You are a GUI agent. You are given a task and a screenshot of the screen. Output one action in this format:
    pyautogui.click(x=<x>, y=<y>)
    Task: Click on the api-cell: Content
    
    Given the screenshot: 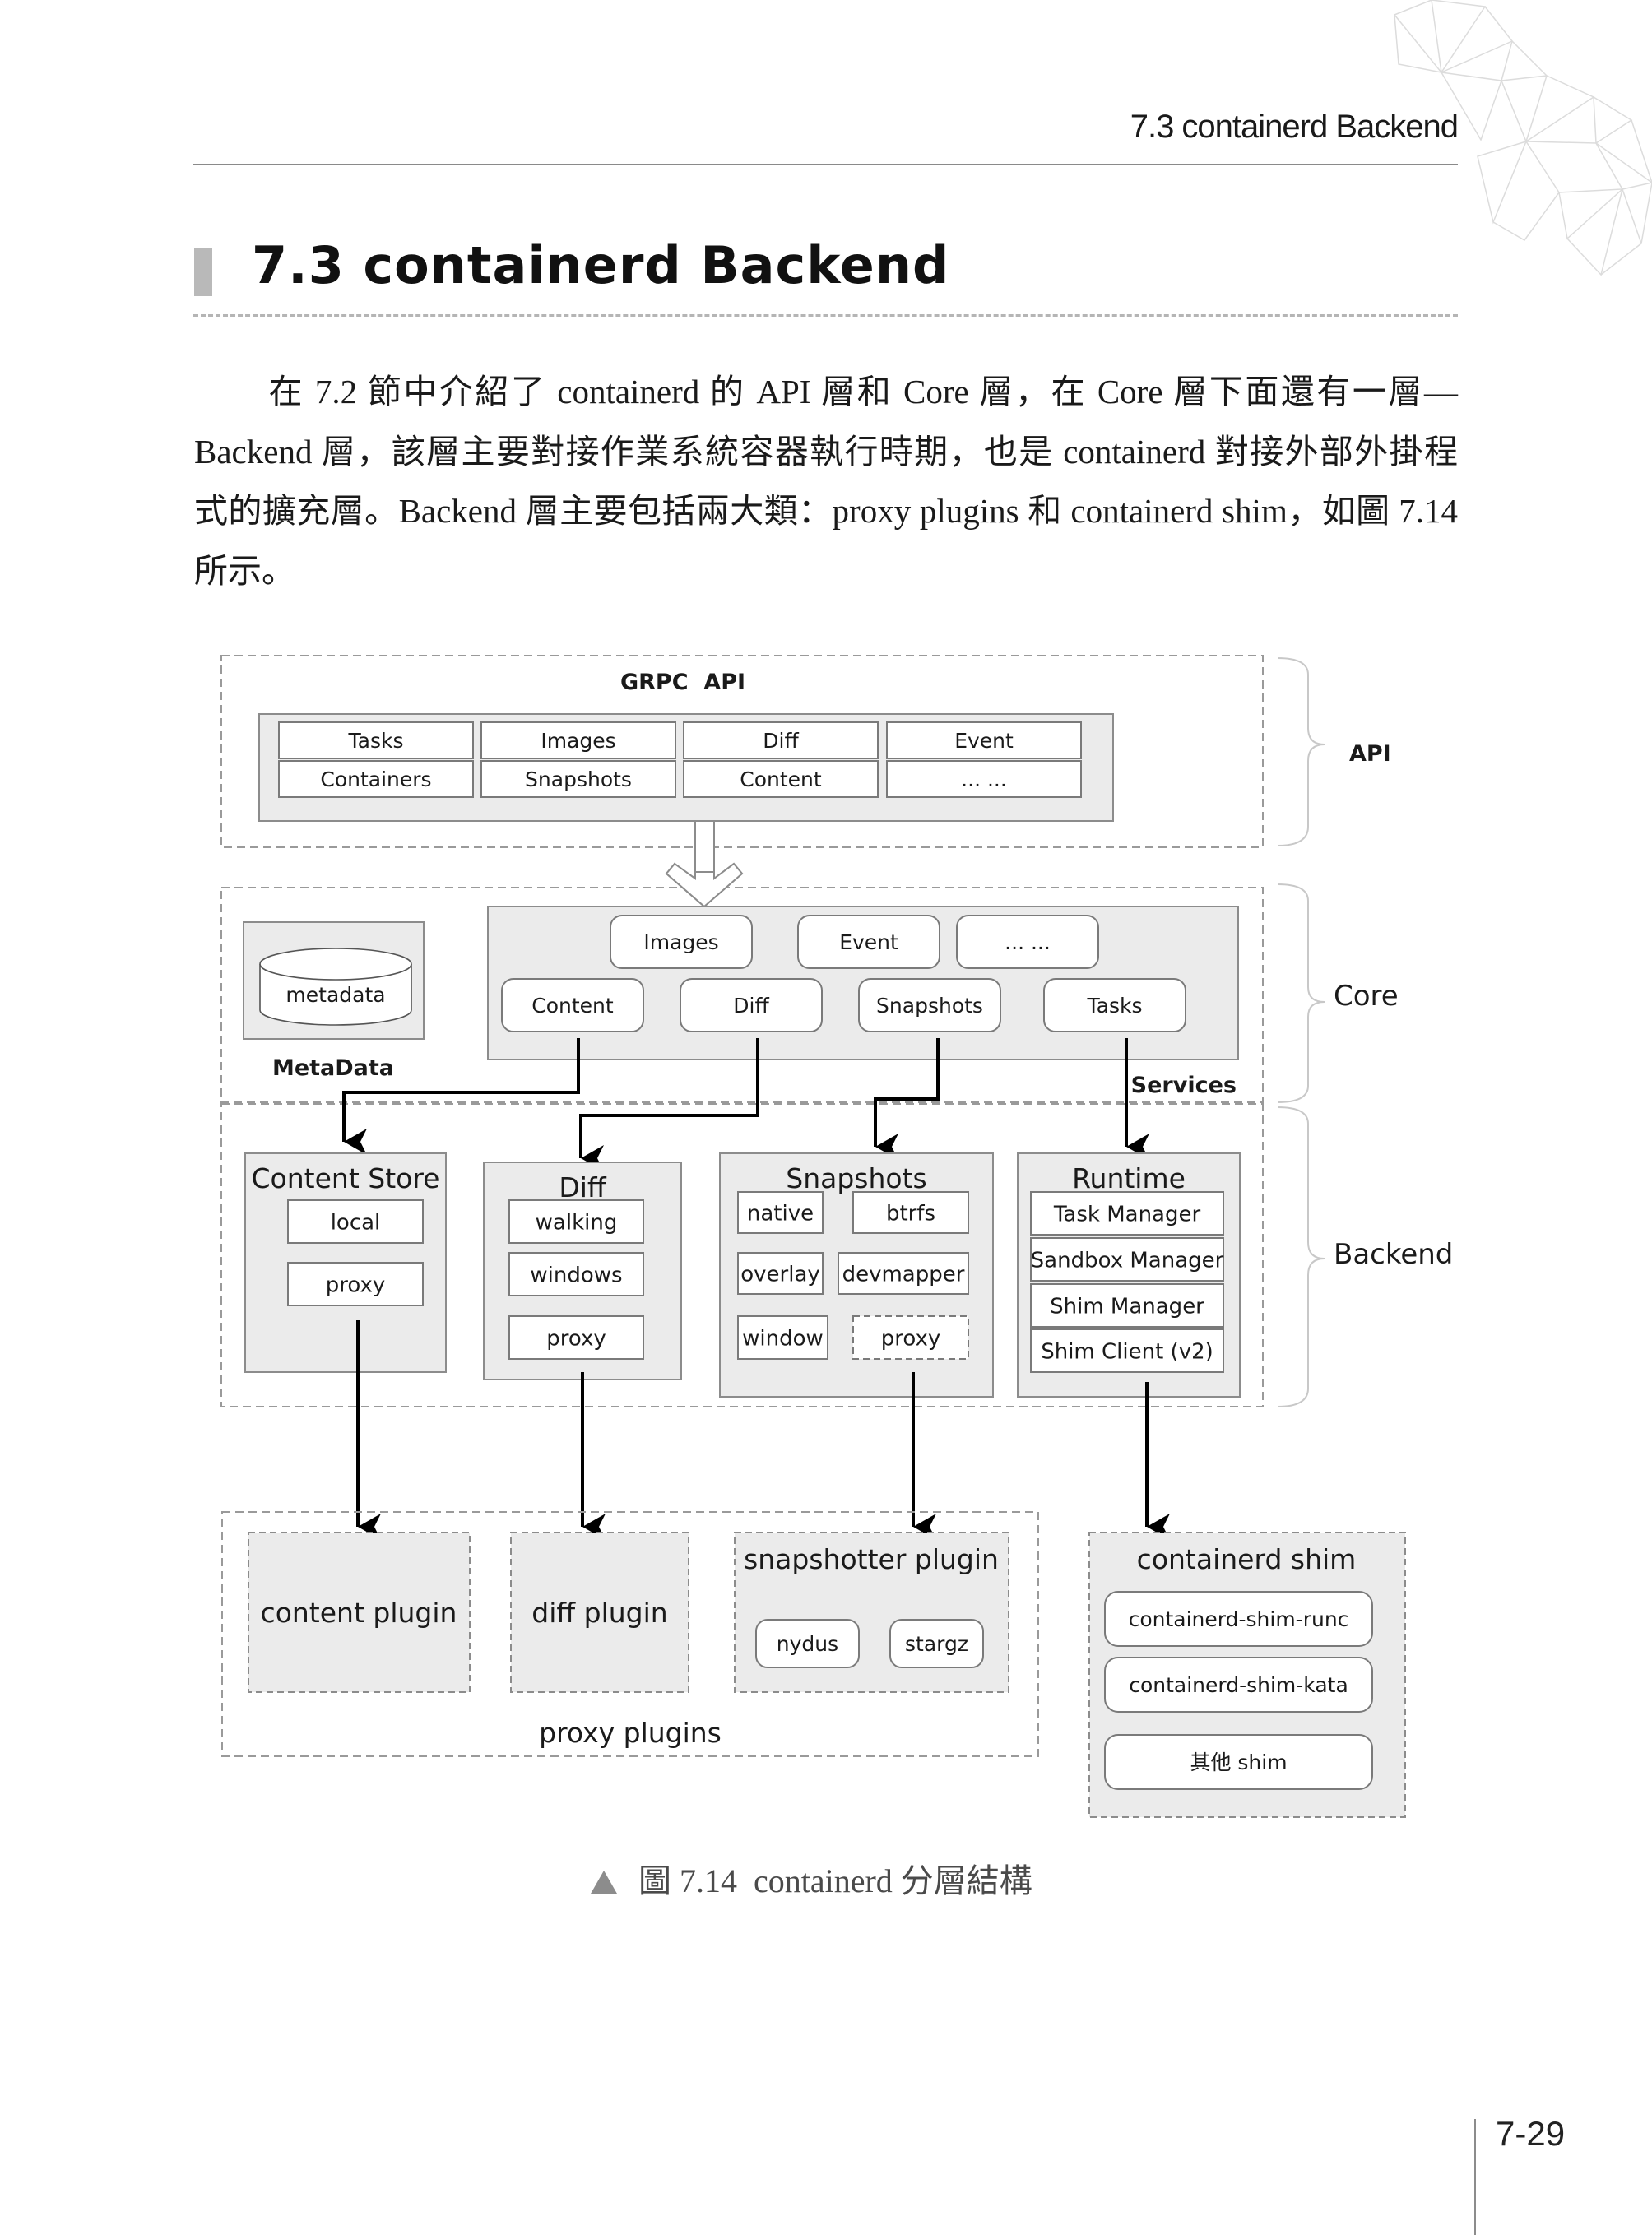 What is the action you would take?
    pyautogui.click(x=781, y=779)
    